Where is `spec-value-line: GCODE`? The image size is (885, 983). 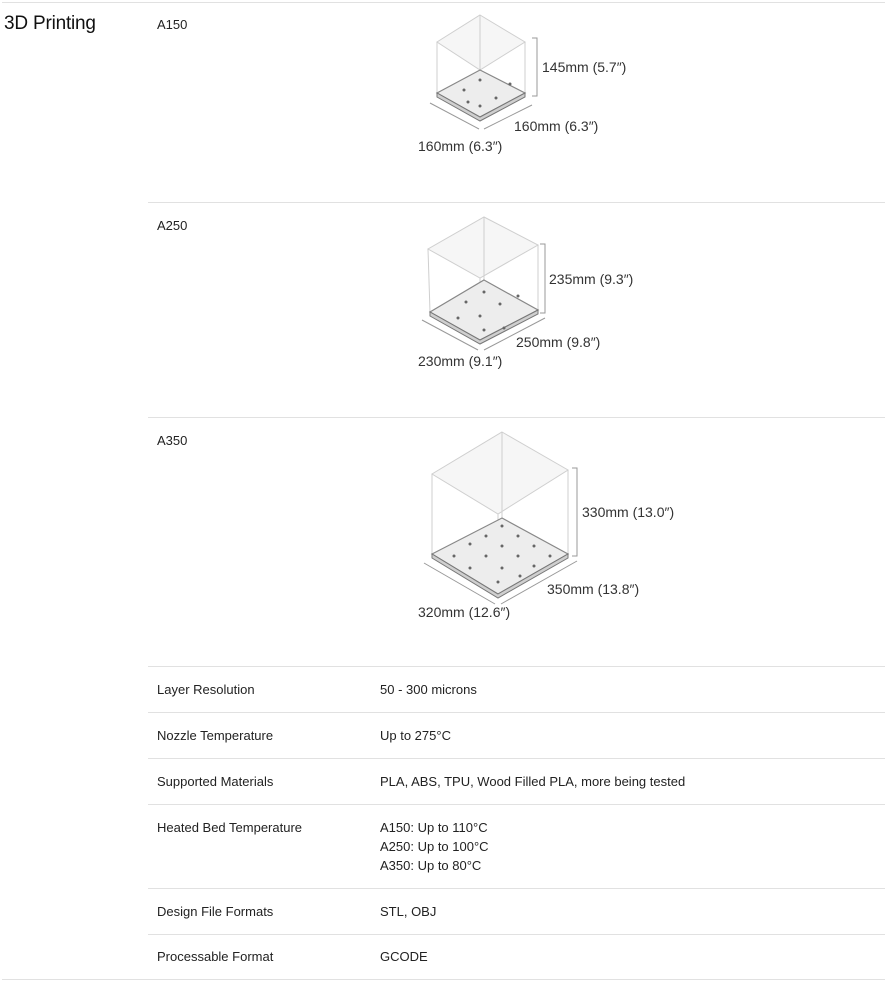
spec-value-line: GCODE is located at coordinates (404, 956).